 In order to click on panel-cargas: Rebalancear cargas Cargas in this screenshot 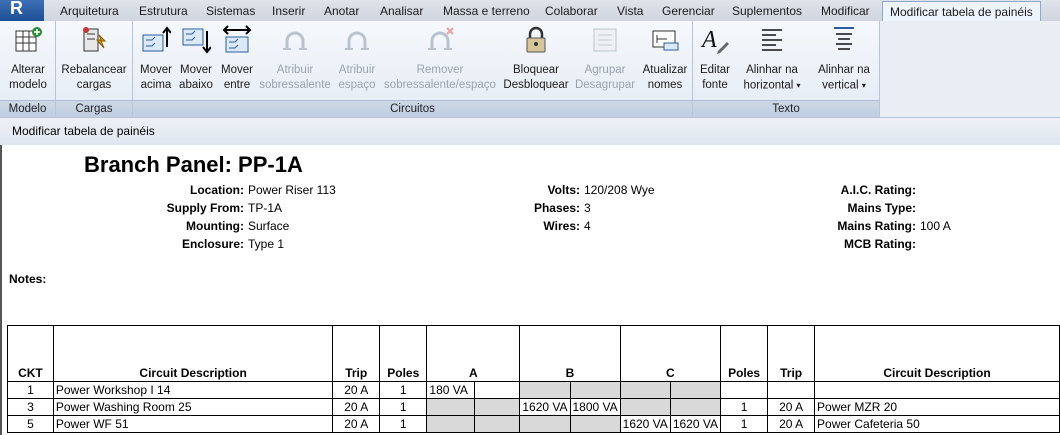, I will do `click(94, 69)`.